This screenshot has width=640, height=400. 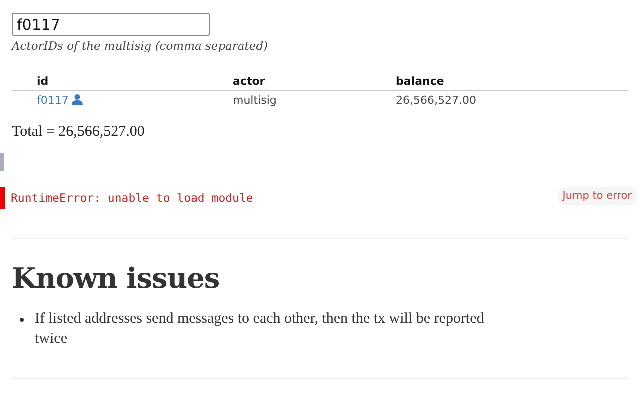 What do you see at coordinates (22, 320) in the screenshot?
I see `bullet-icon` at bounding box center [22, 320].